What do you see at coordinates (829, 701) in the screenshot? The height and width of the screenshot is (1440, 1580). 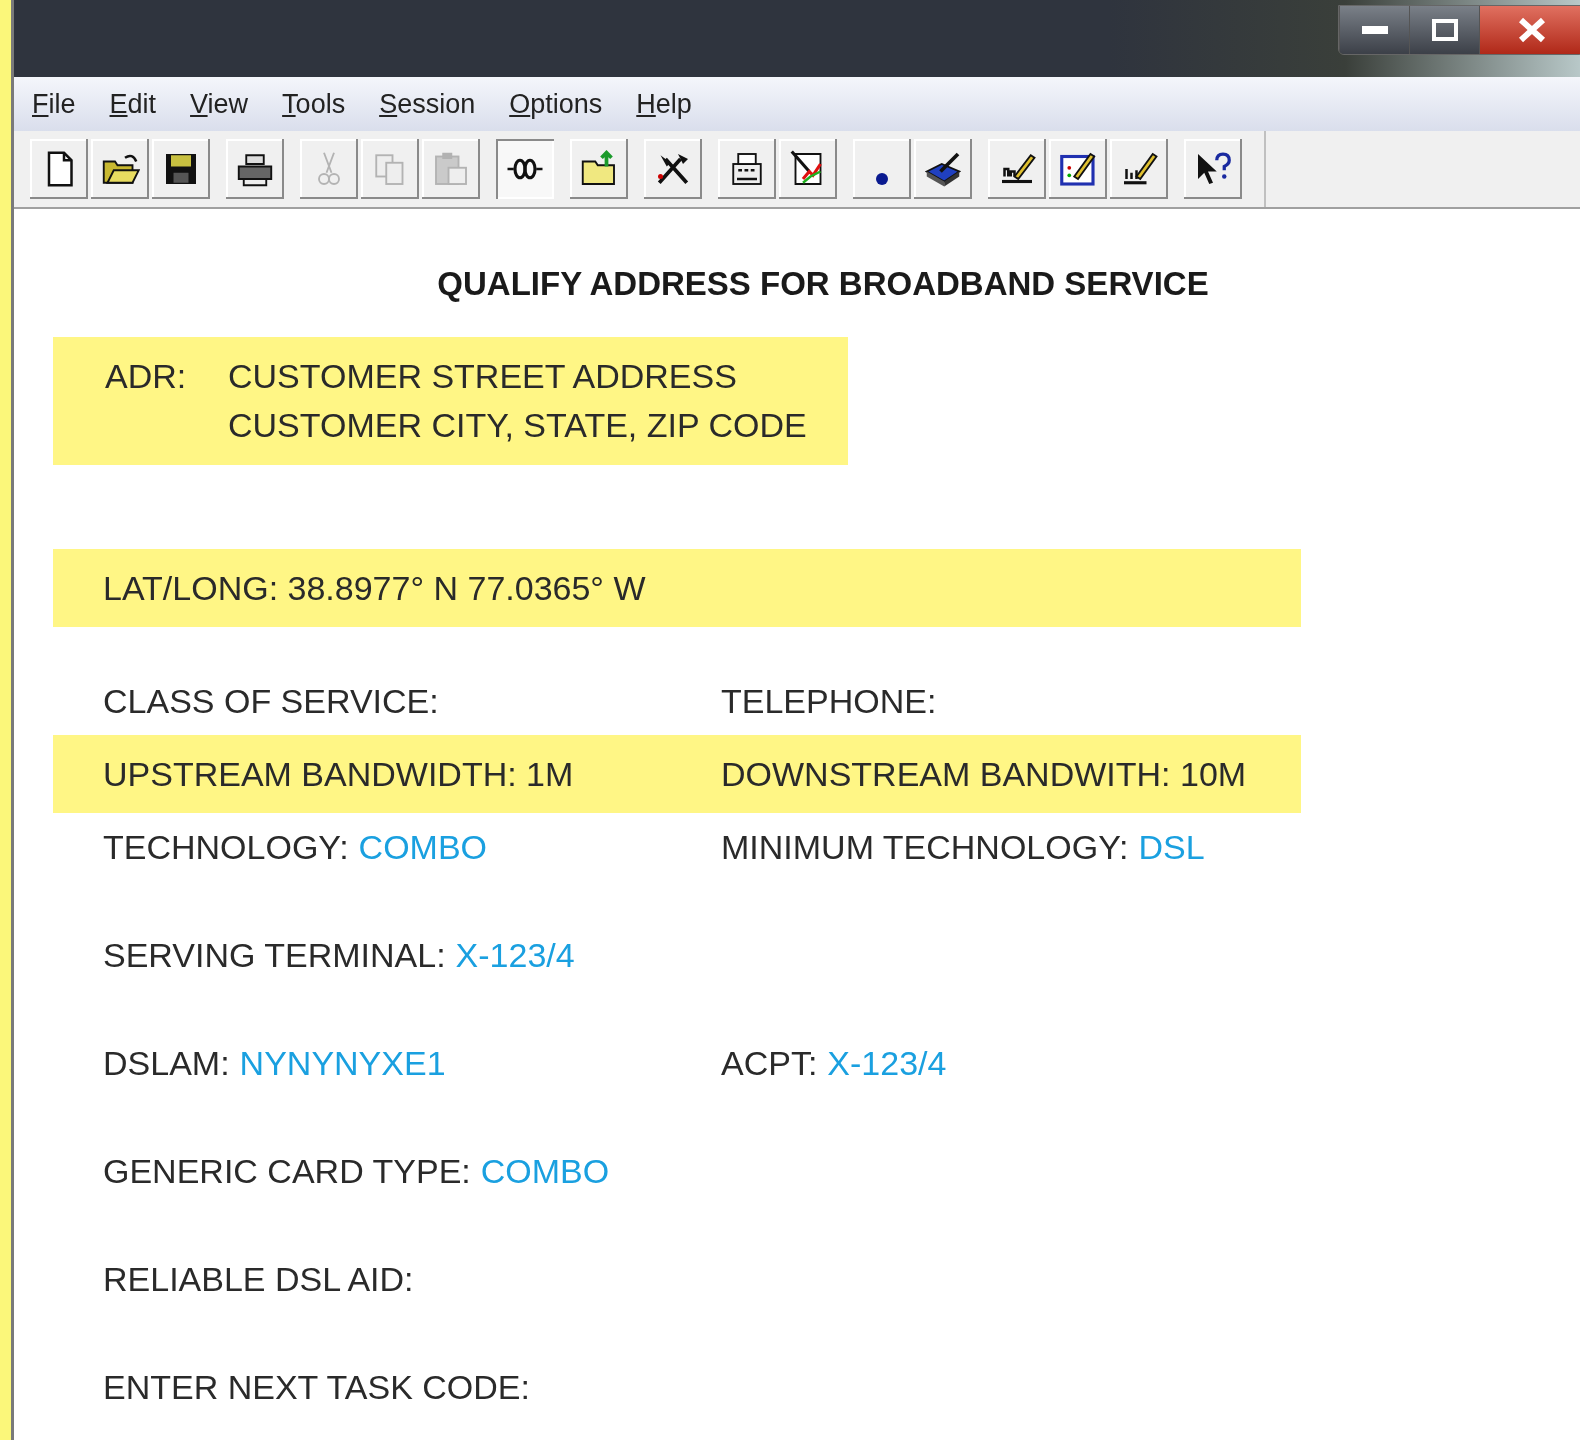 I see `field-label: TELEPHONE:` at bounding box center [829, 701].